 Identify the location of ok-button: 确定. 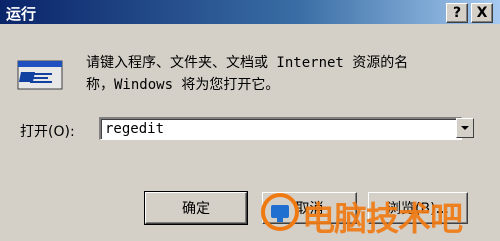
(196, 208).